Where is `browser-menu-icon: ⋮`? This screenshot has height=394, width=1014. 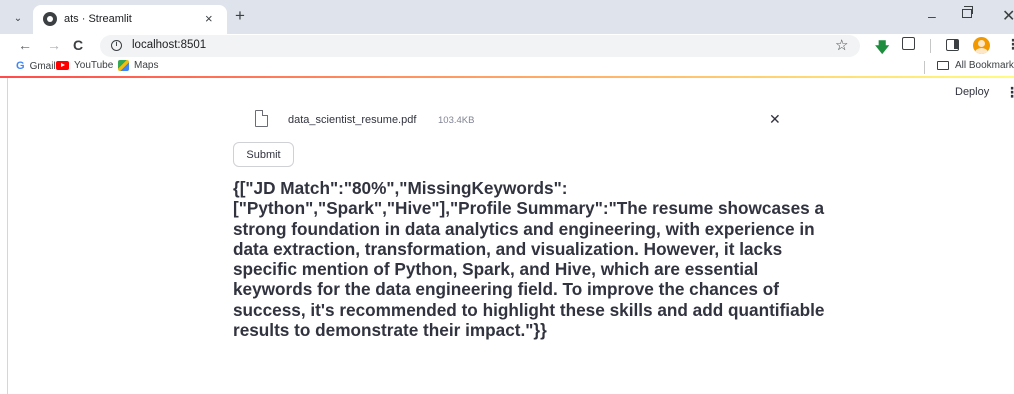
browser-menu-icon: ⋮ is located at coordinates (1010, 44).